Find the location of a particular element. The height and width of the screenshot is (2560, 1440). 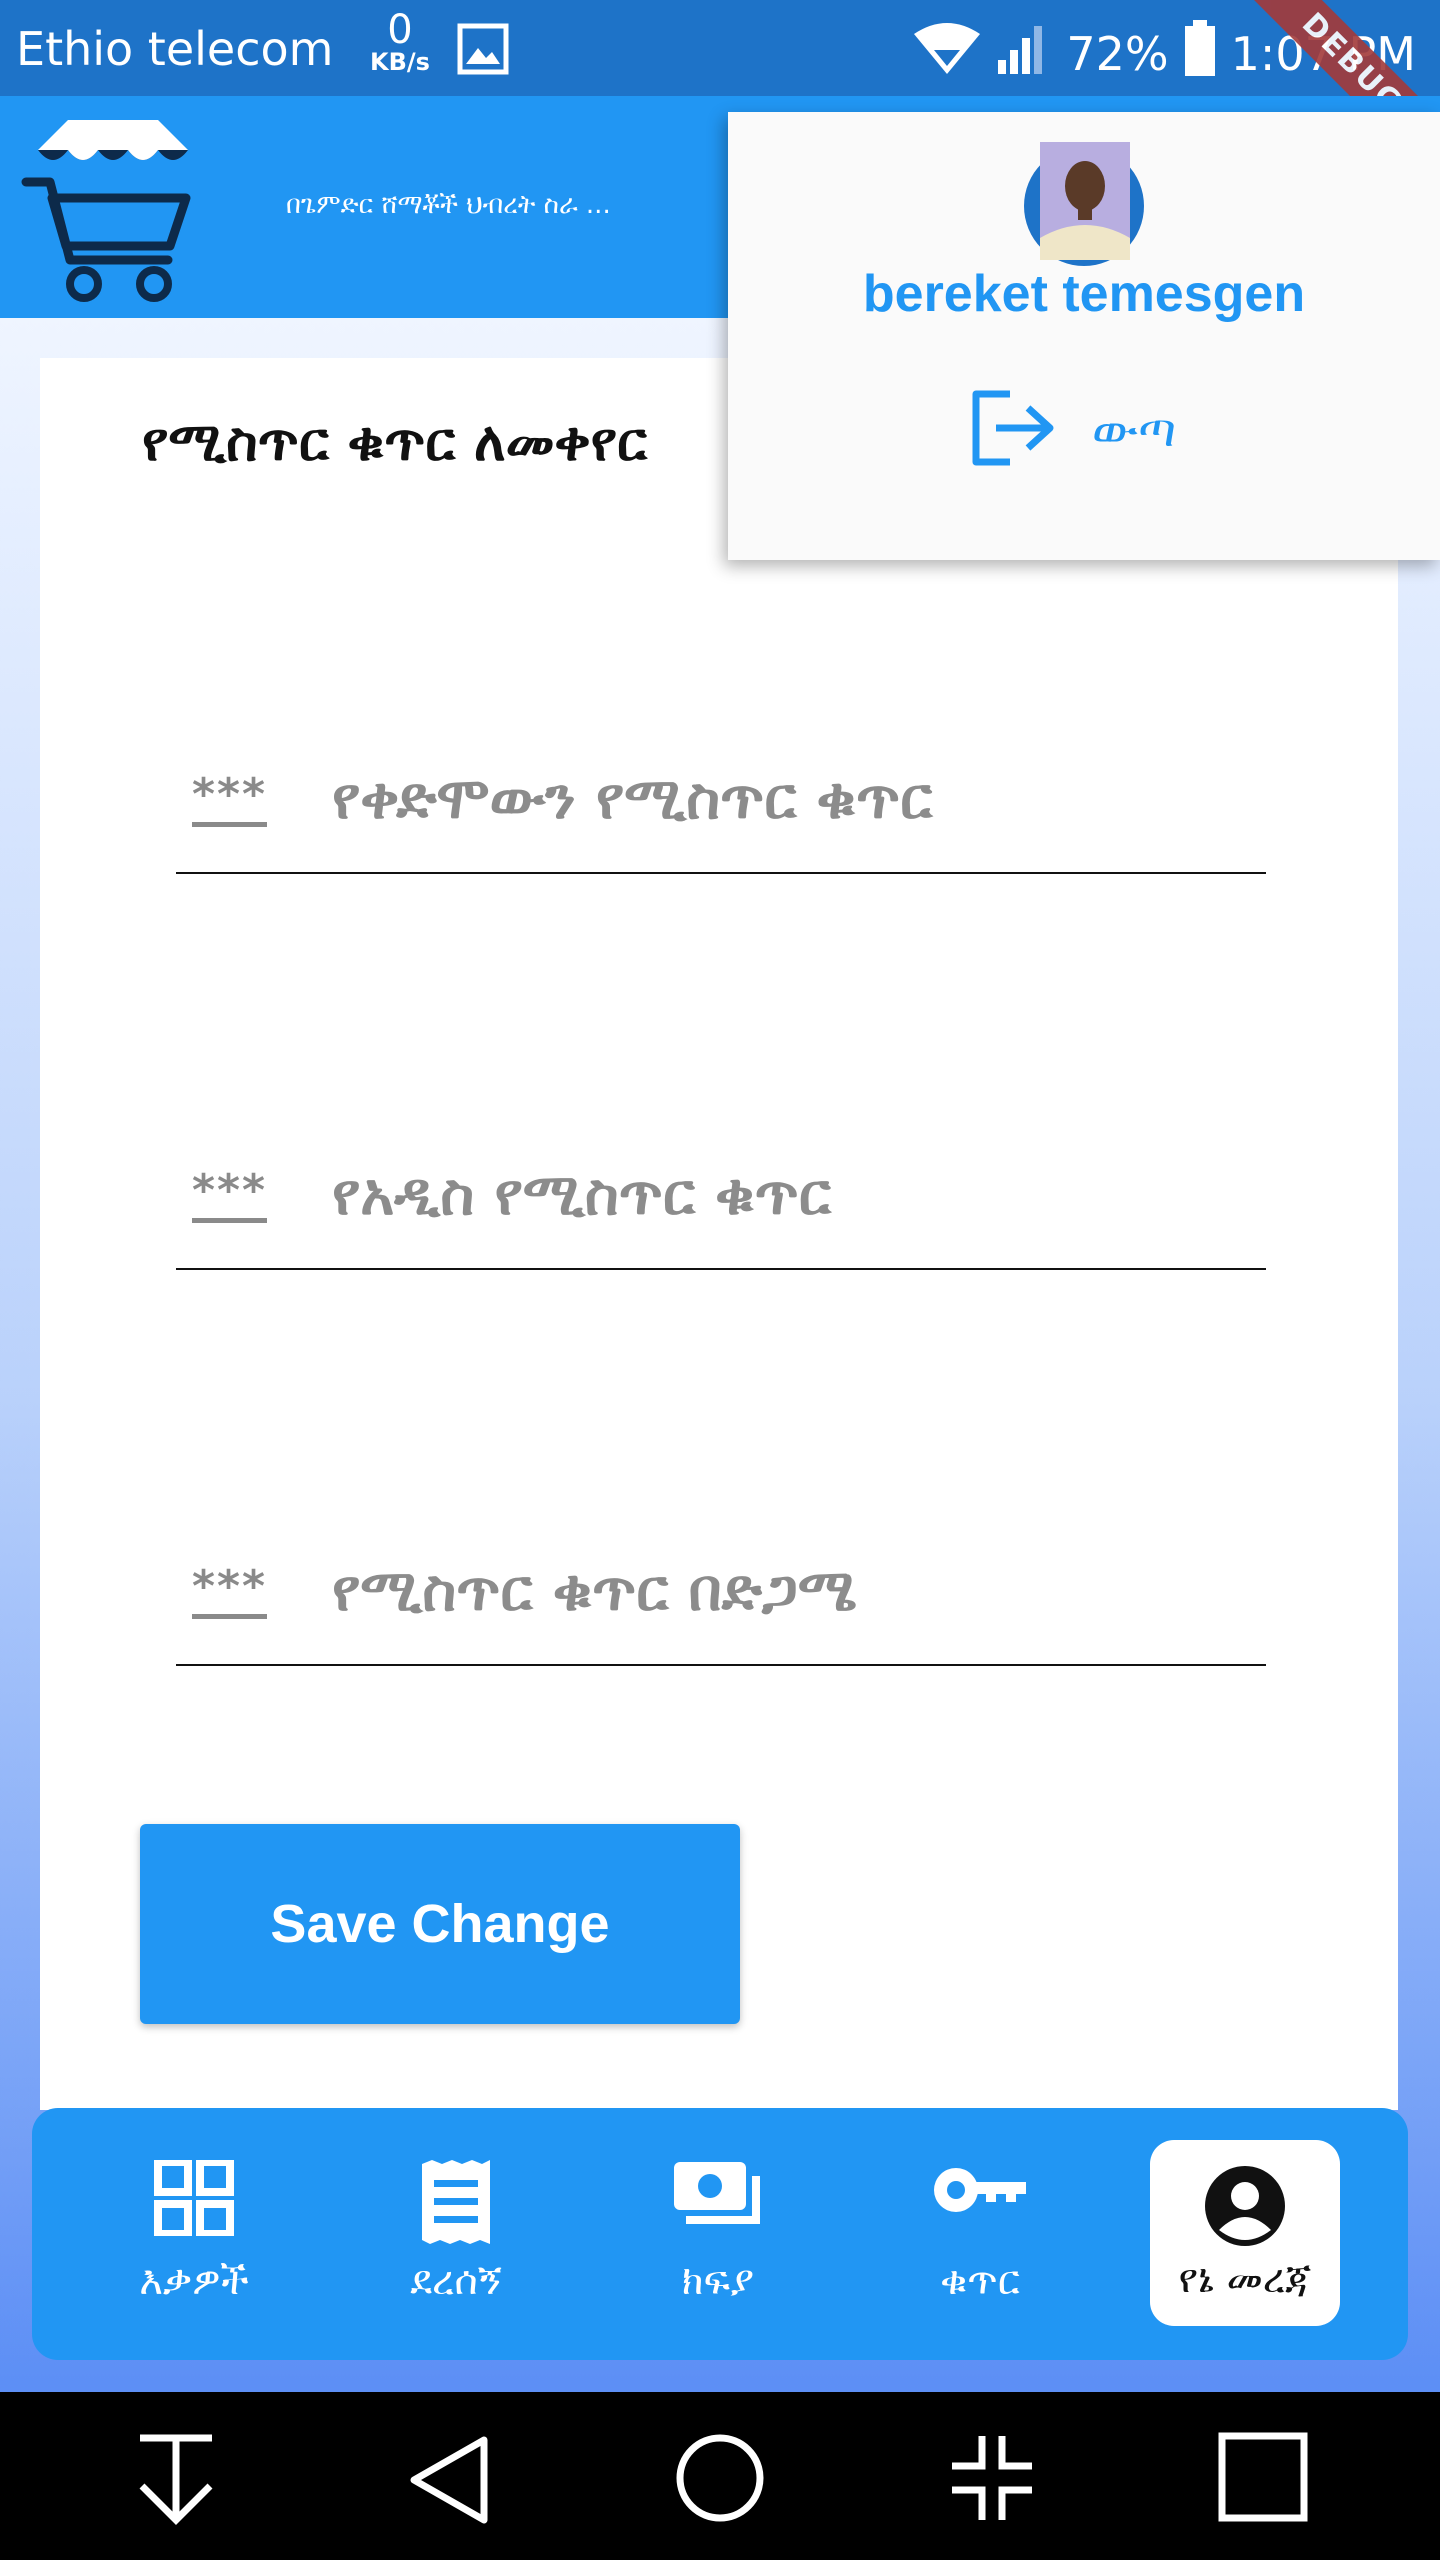

nav-item-receipts: ደረሰኝ is located at coordinates (456, 2234).